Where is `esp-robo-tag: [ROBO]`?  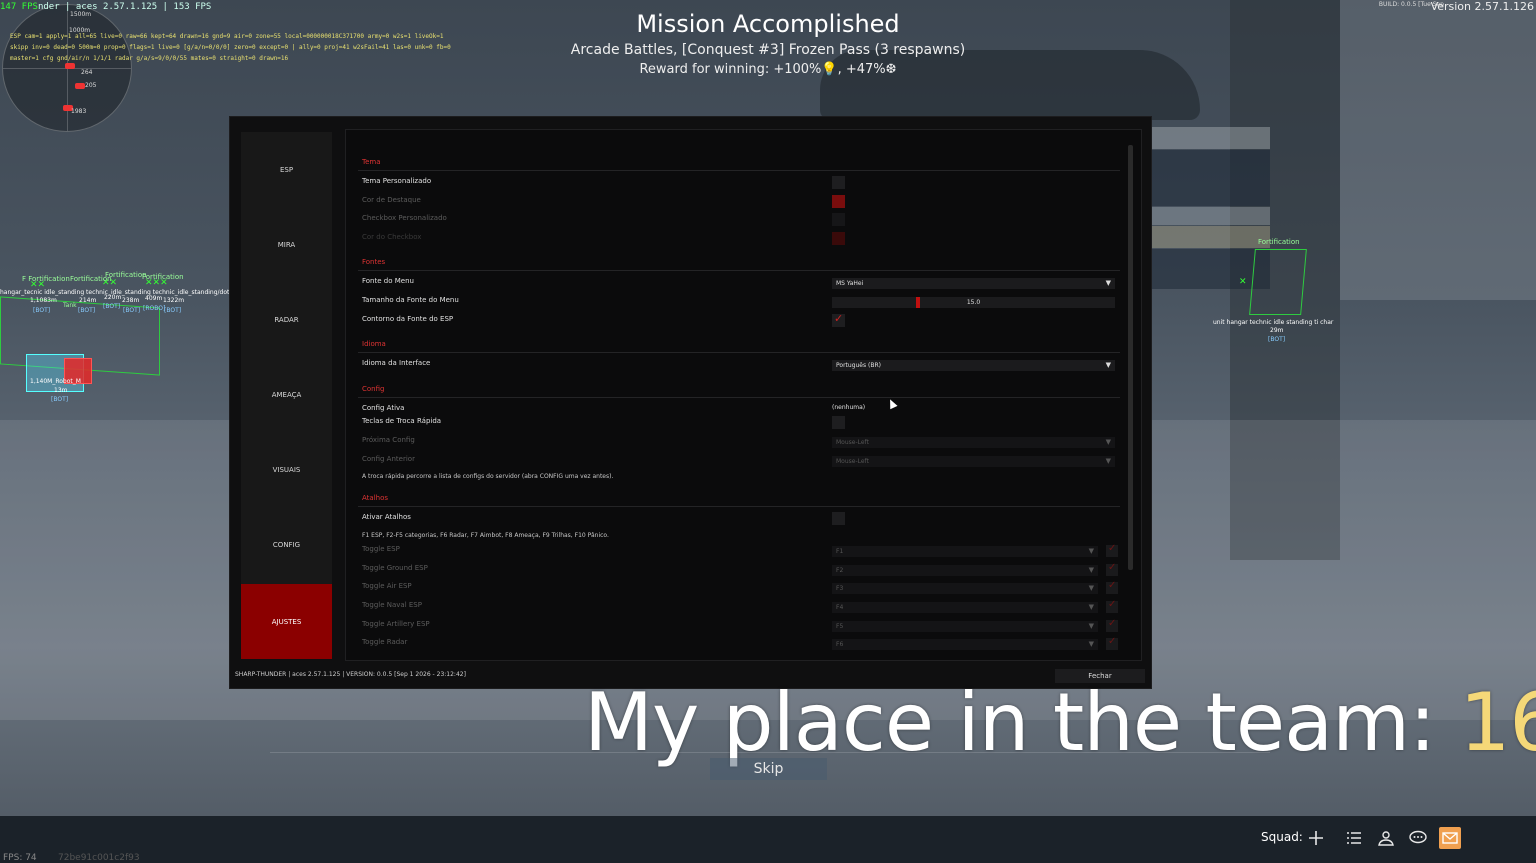
esp-robo-tag: [ROBO] is located at coordinates (154, 308).